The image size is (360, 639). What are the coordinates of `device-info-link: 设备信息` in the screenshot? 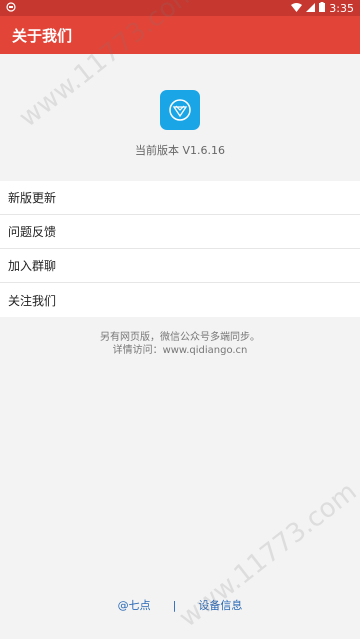 It's located at (220, 605).